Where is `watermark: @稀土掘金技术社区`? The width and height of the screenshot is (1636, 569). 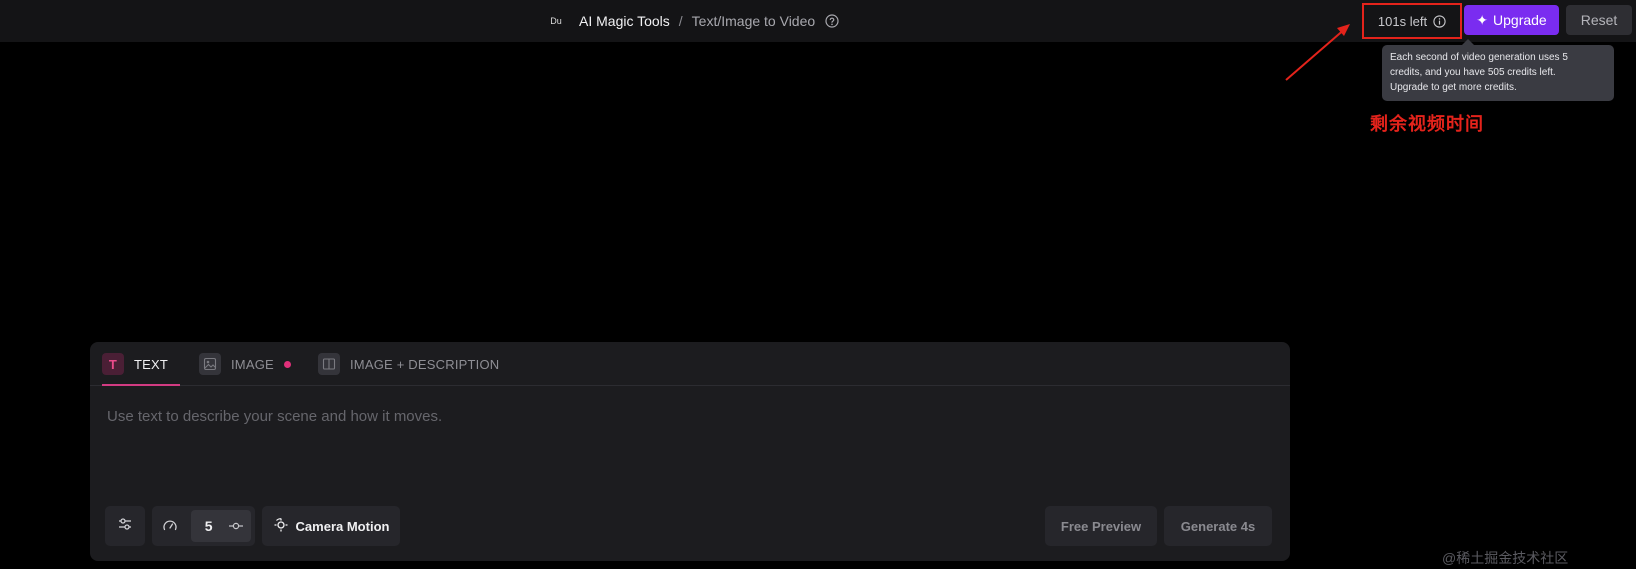
watermark: @稀土掘金技术社区 is located at coordinates (1505, 558).